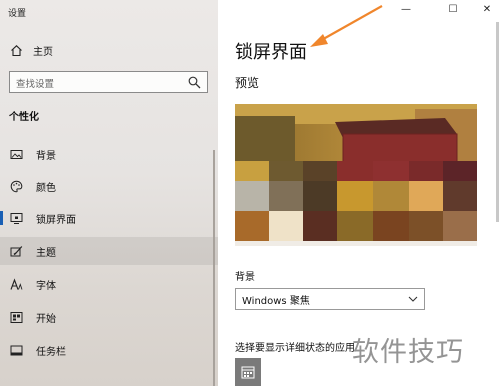 The width and height of the screenshot is (500, 386). What do you see at coordinates (16, 50) in the screenshot?
I see `home-icon` at bounding box center [16, 50].